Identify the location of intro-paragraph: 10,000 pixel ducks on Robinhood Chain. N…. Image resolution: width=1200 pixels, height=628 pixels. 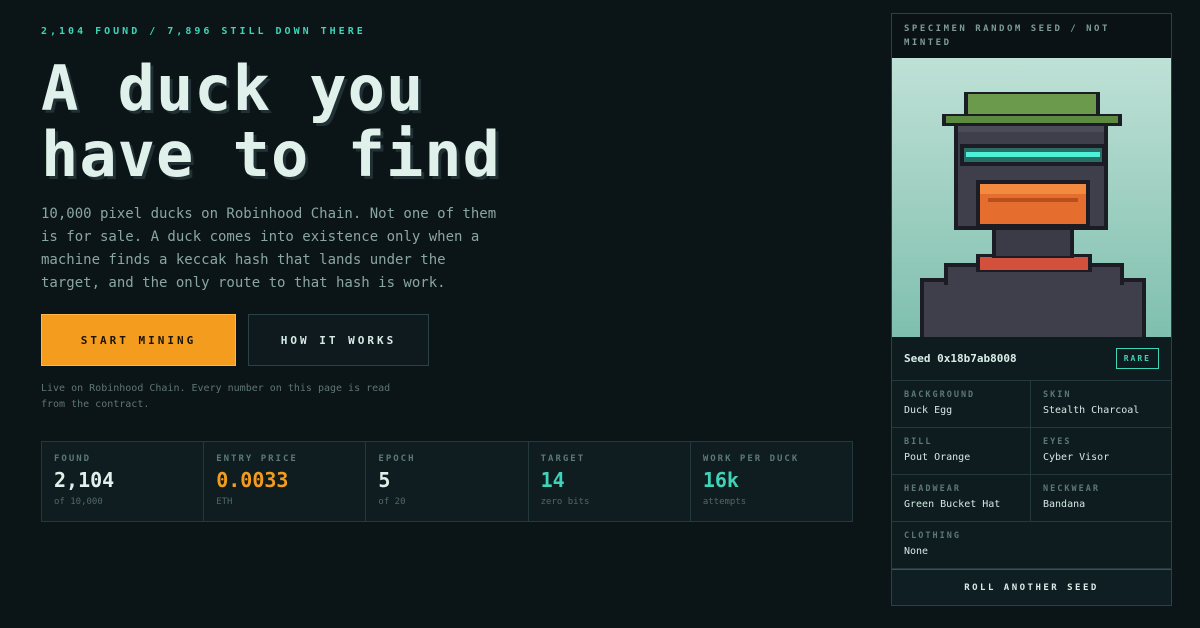
(269, 248).